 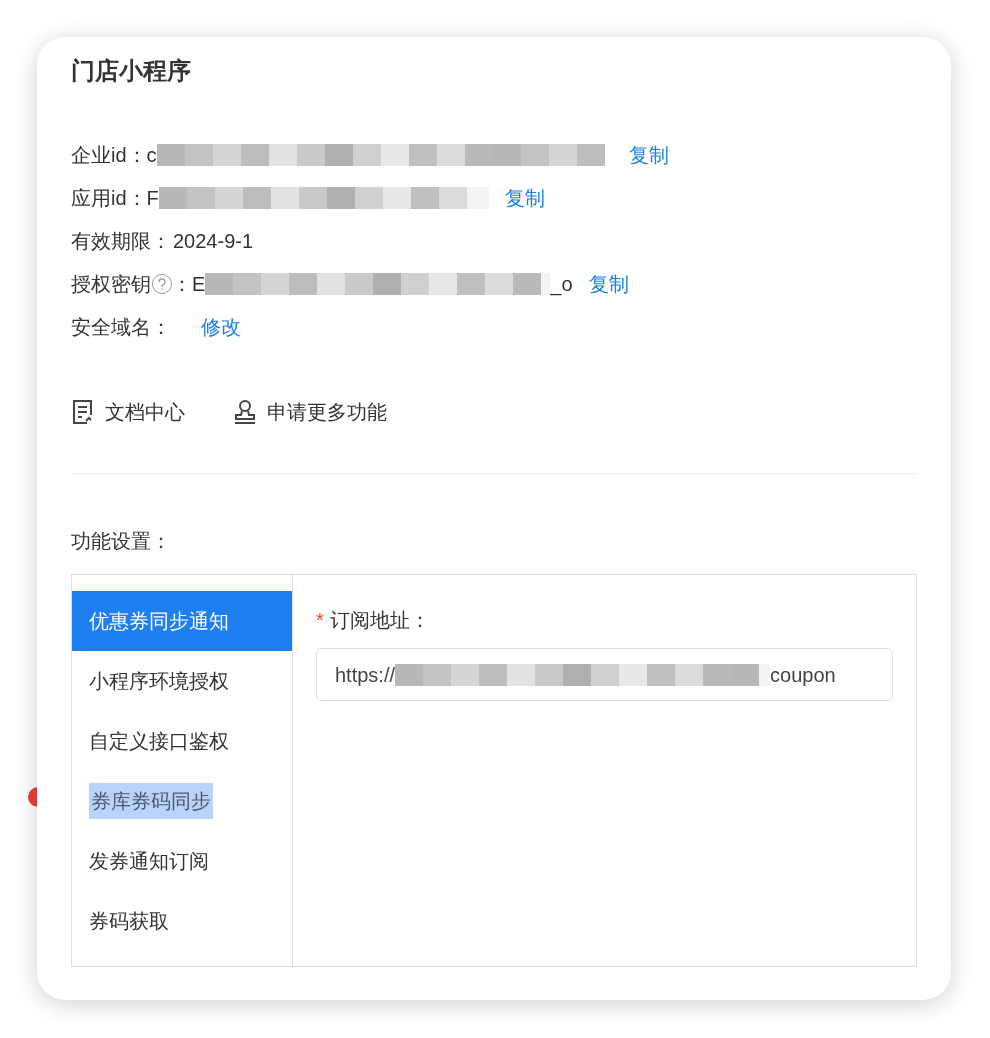 What do you see at coordinates (182, 681) in the screenshot?
I see `menu-item: 小程序环境授权` at bounding box center [182, 681].